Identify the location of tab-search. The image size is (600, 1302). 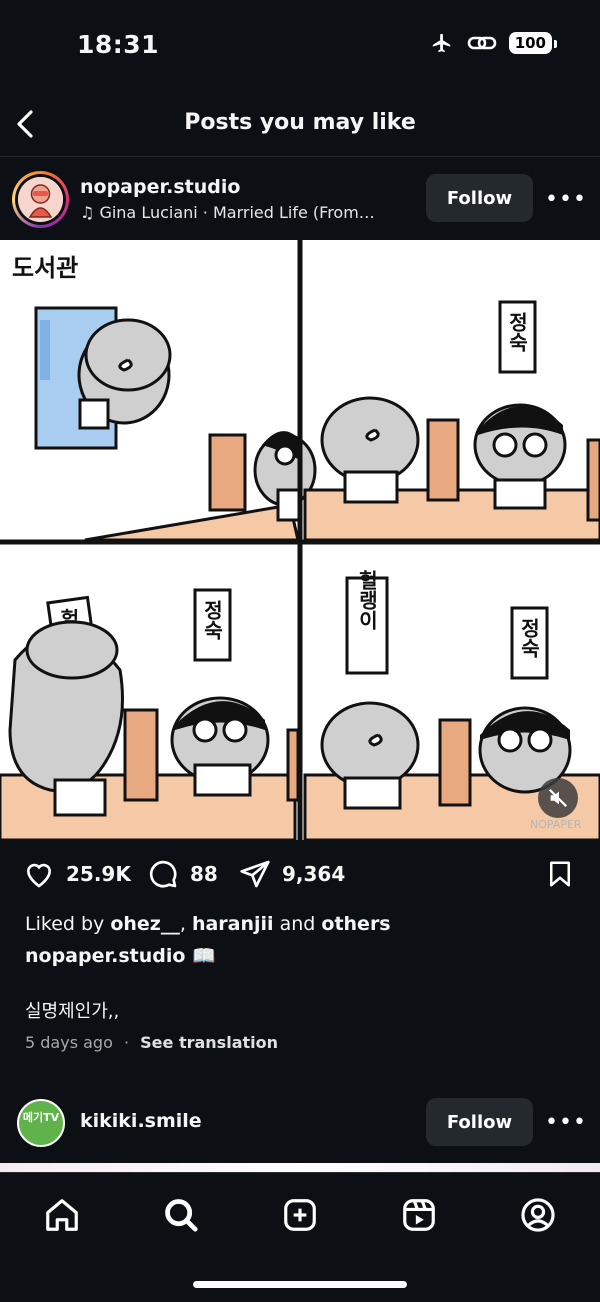
(181, 1215).